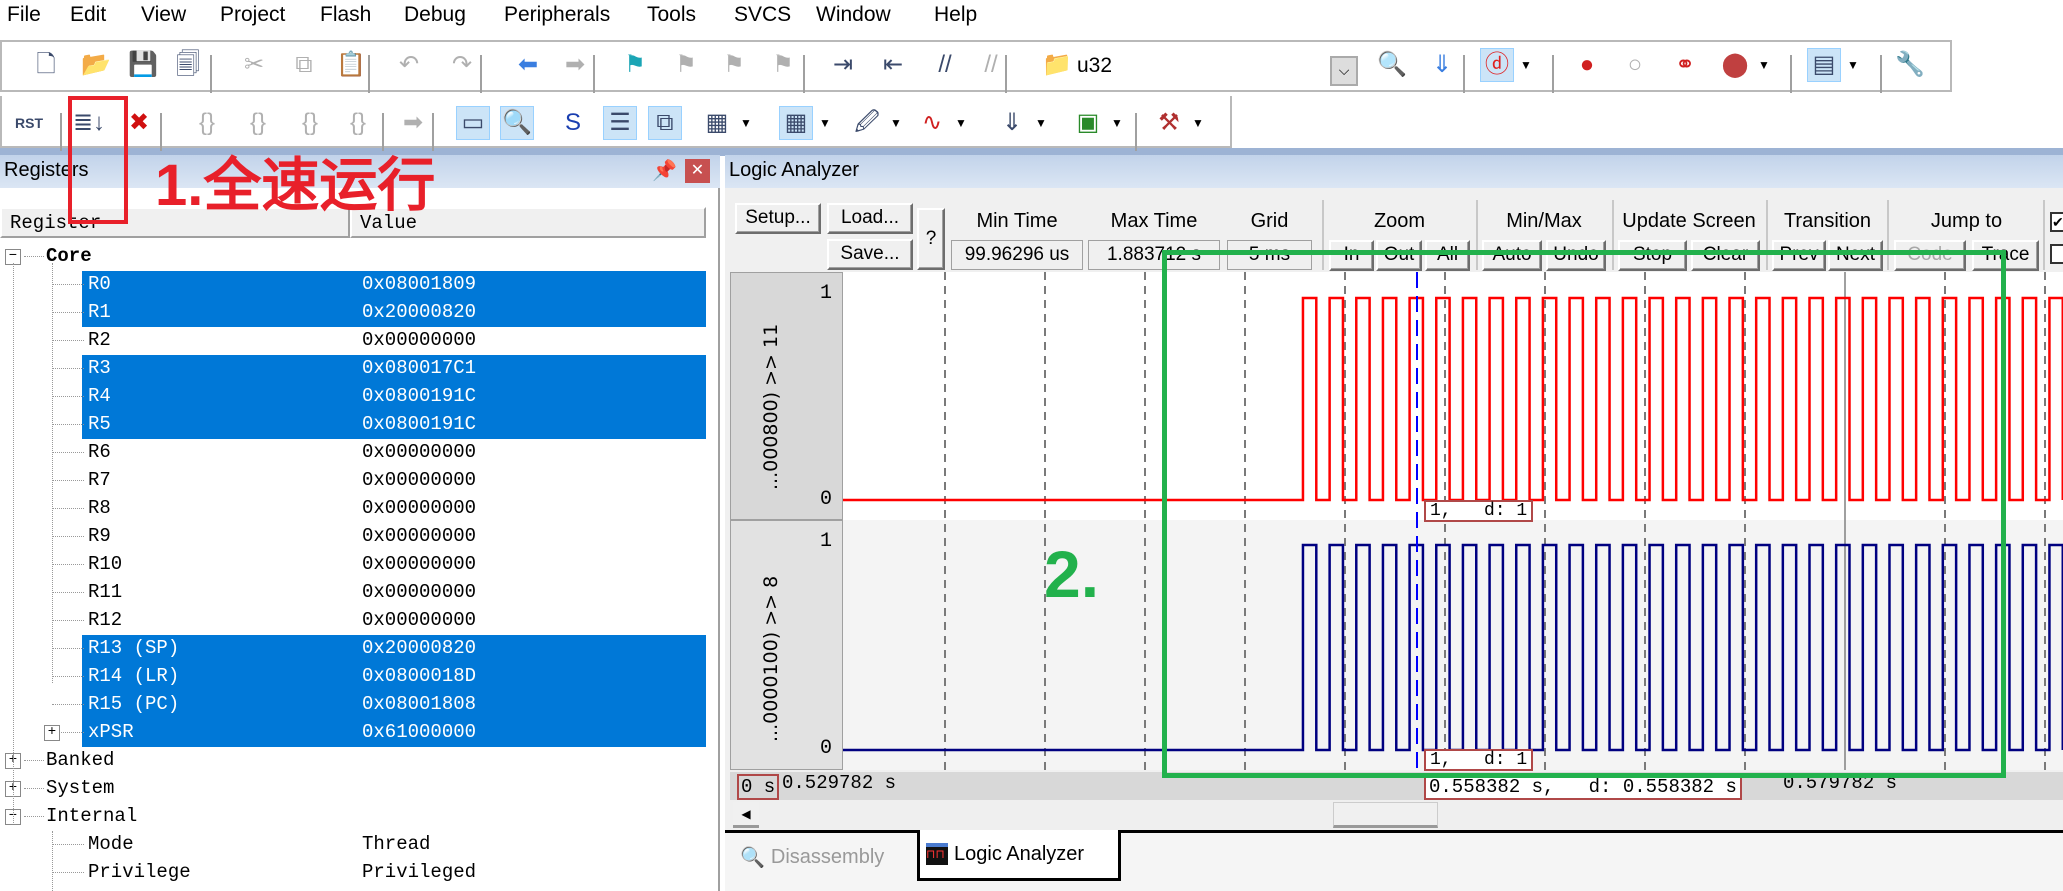  What do you see at coordinates (360, 425) in the screenshot?
I see `register-row: R5 0x0800191C` at bounding box center [360, 425].